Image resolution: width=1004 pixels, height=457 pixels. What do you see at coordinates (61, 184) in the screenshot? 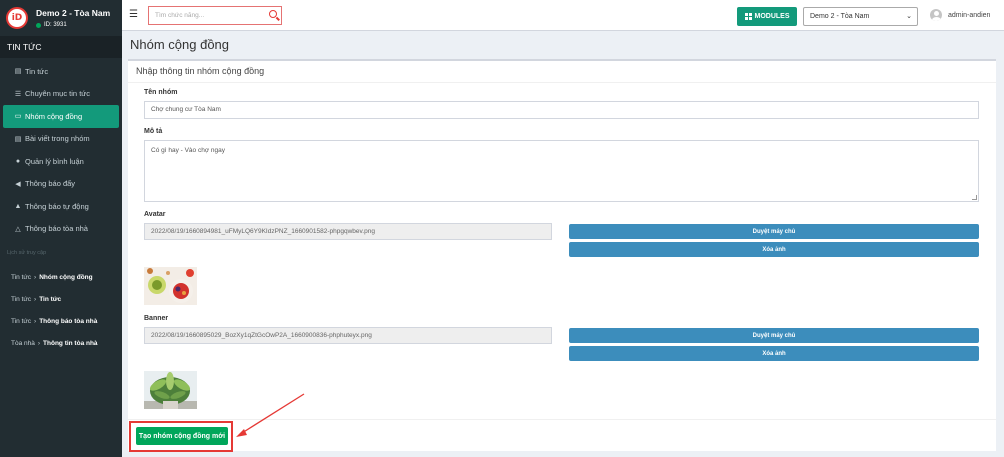
I see `sidebar-item-thong-bao-day: ◀ Thông báo đẩy` at bounding box center [61, 184].